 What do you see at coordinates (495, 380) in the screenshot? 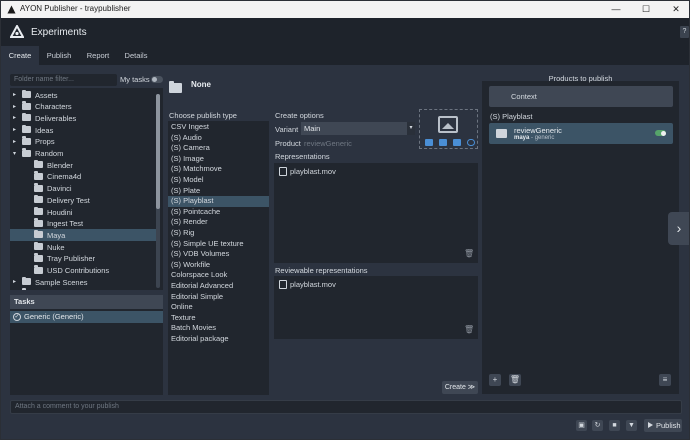
I see `add-instance-button: +` at bounding box center [495, 380].